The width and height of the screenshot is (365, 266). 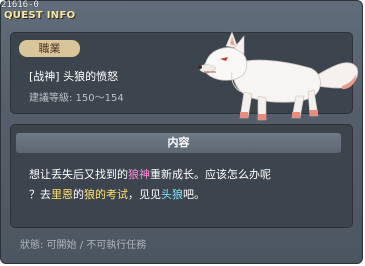 I want to click on quest-highlight: 狼的考试, so click(x=106, y=194).